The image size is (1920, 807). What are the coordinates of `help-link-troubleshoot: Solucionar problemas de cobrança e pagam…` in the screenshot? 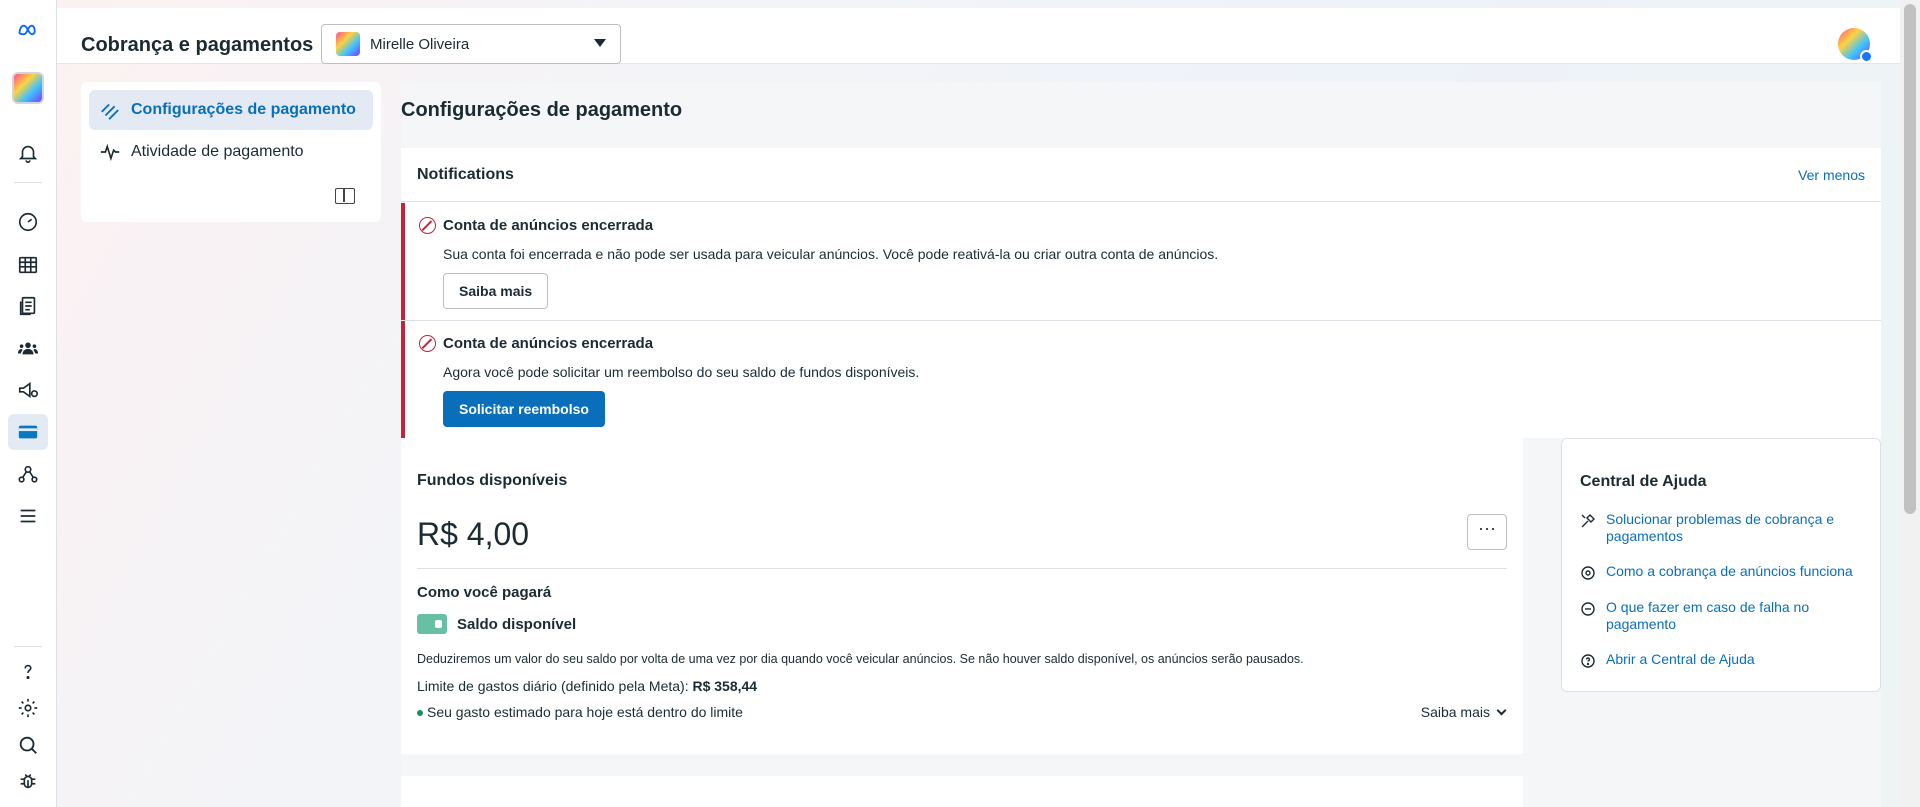 It's located at (1725, 528).